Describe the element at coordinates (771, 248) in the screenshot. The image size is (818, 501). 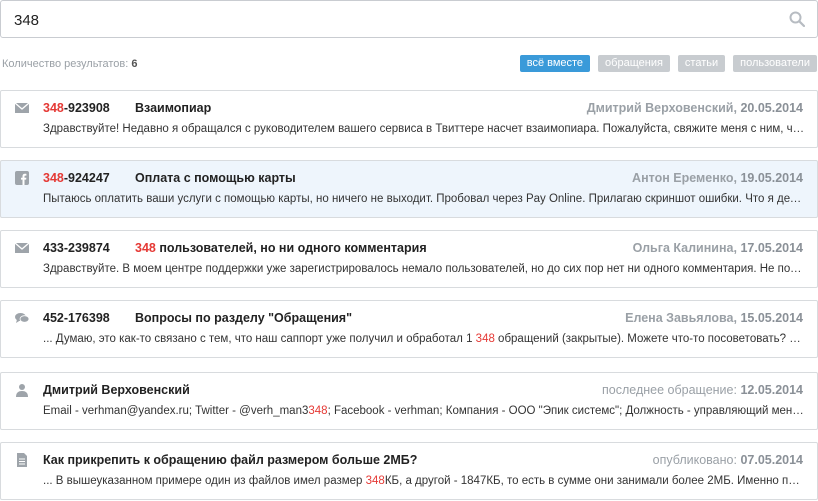
I see `result-date: 17.05.2014` at that location.